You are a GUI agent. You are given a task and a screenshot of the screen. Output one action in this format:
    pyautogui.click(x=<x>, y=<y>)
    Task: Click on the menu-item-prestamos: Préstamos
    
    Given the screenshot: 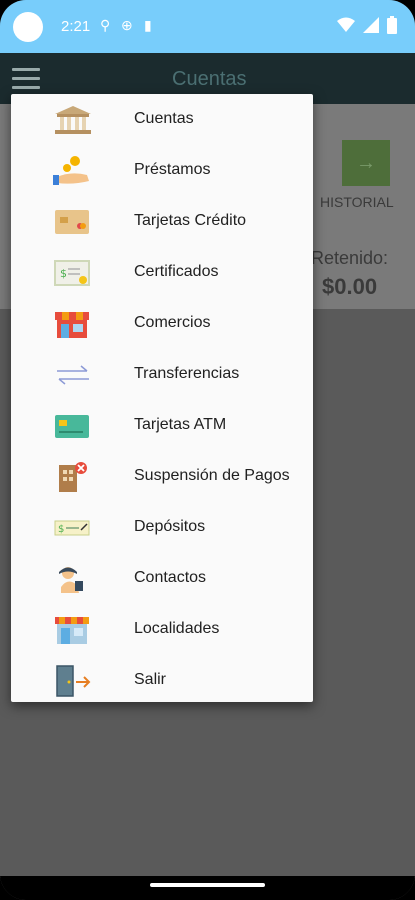 What is the action you would take?
    pyautogui.click(x=162, y=170)
    